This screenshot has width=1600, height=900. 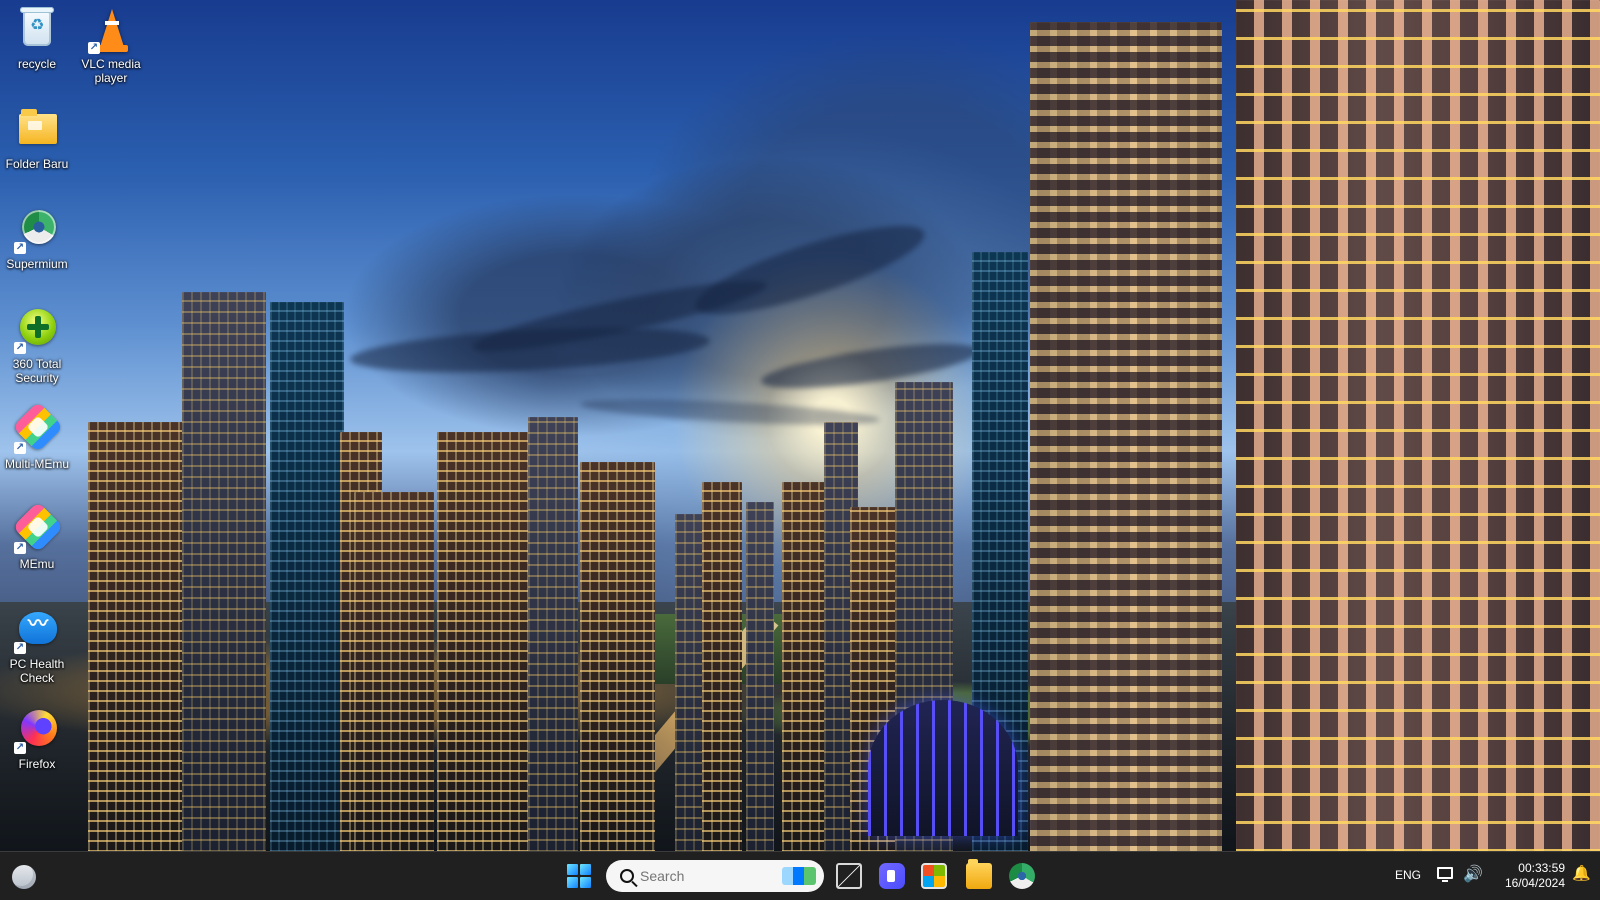 I want to click on desktop-icon-vlc-media-player: ↗ VLC media player, so click(x=111, y=45).